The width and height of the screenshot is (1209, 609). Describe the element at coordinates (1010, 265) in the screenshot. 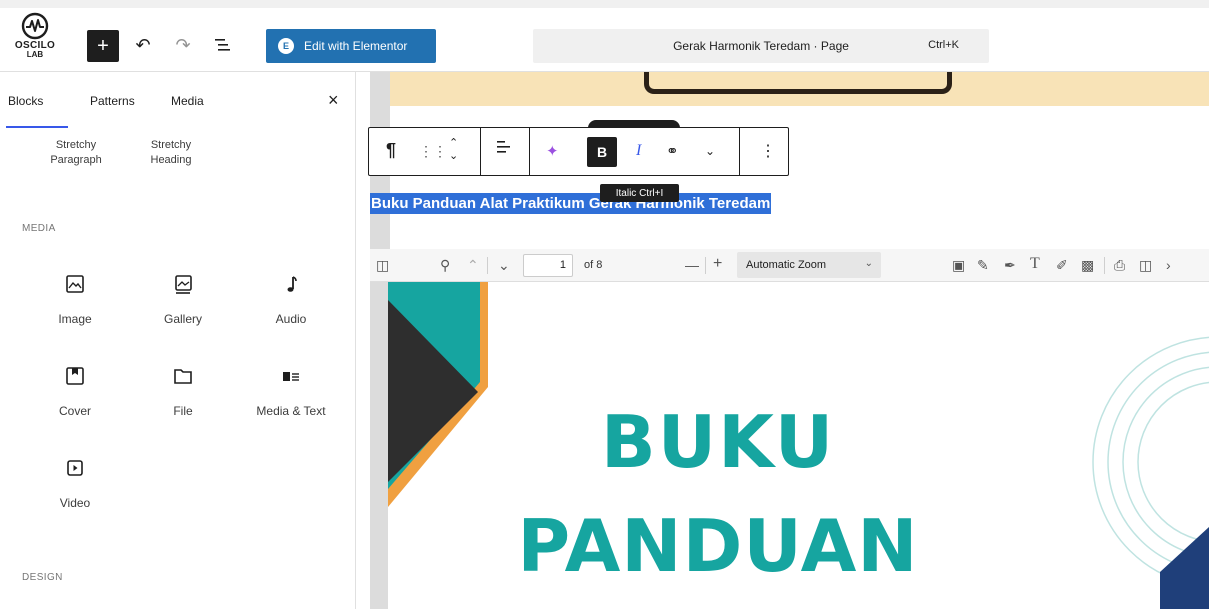

I see `highlight-button: ✒` at that location.